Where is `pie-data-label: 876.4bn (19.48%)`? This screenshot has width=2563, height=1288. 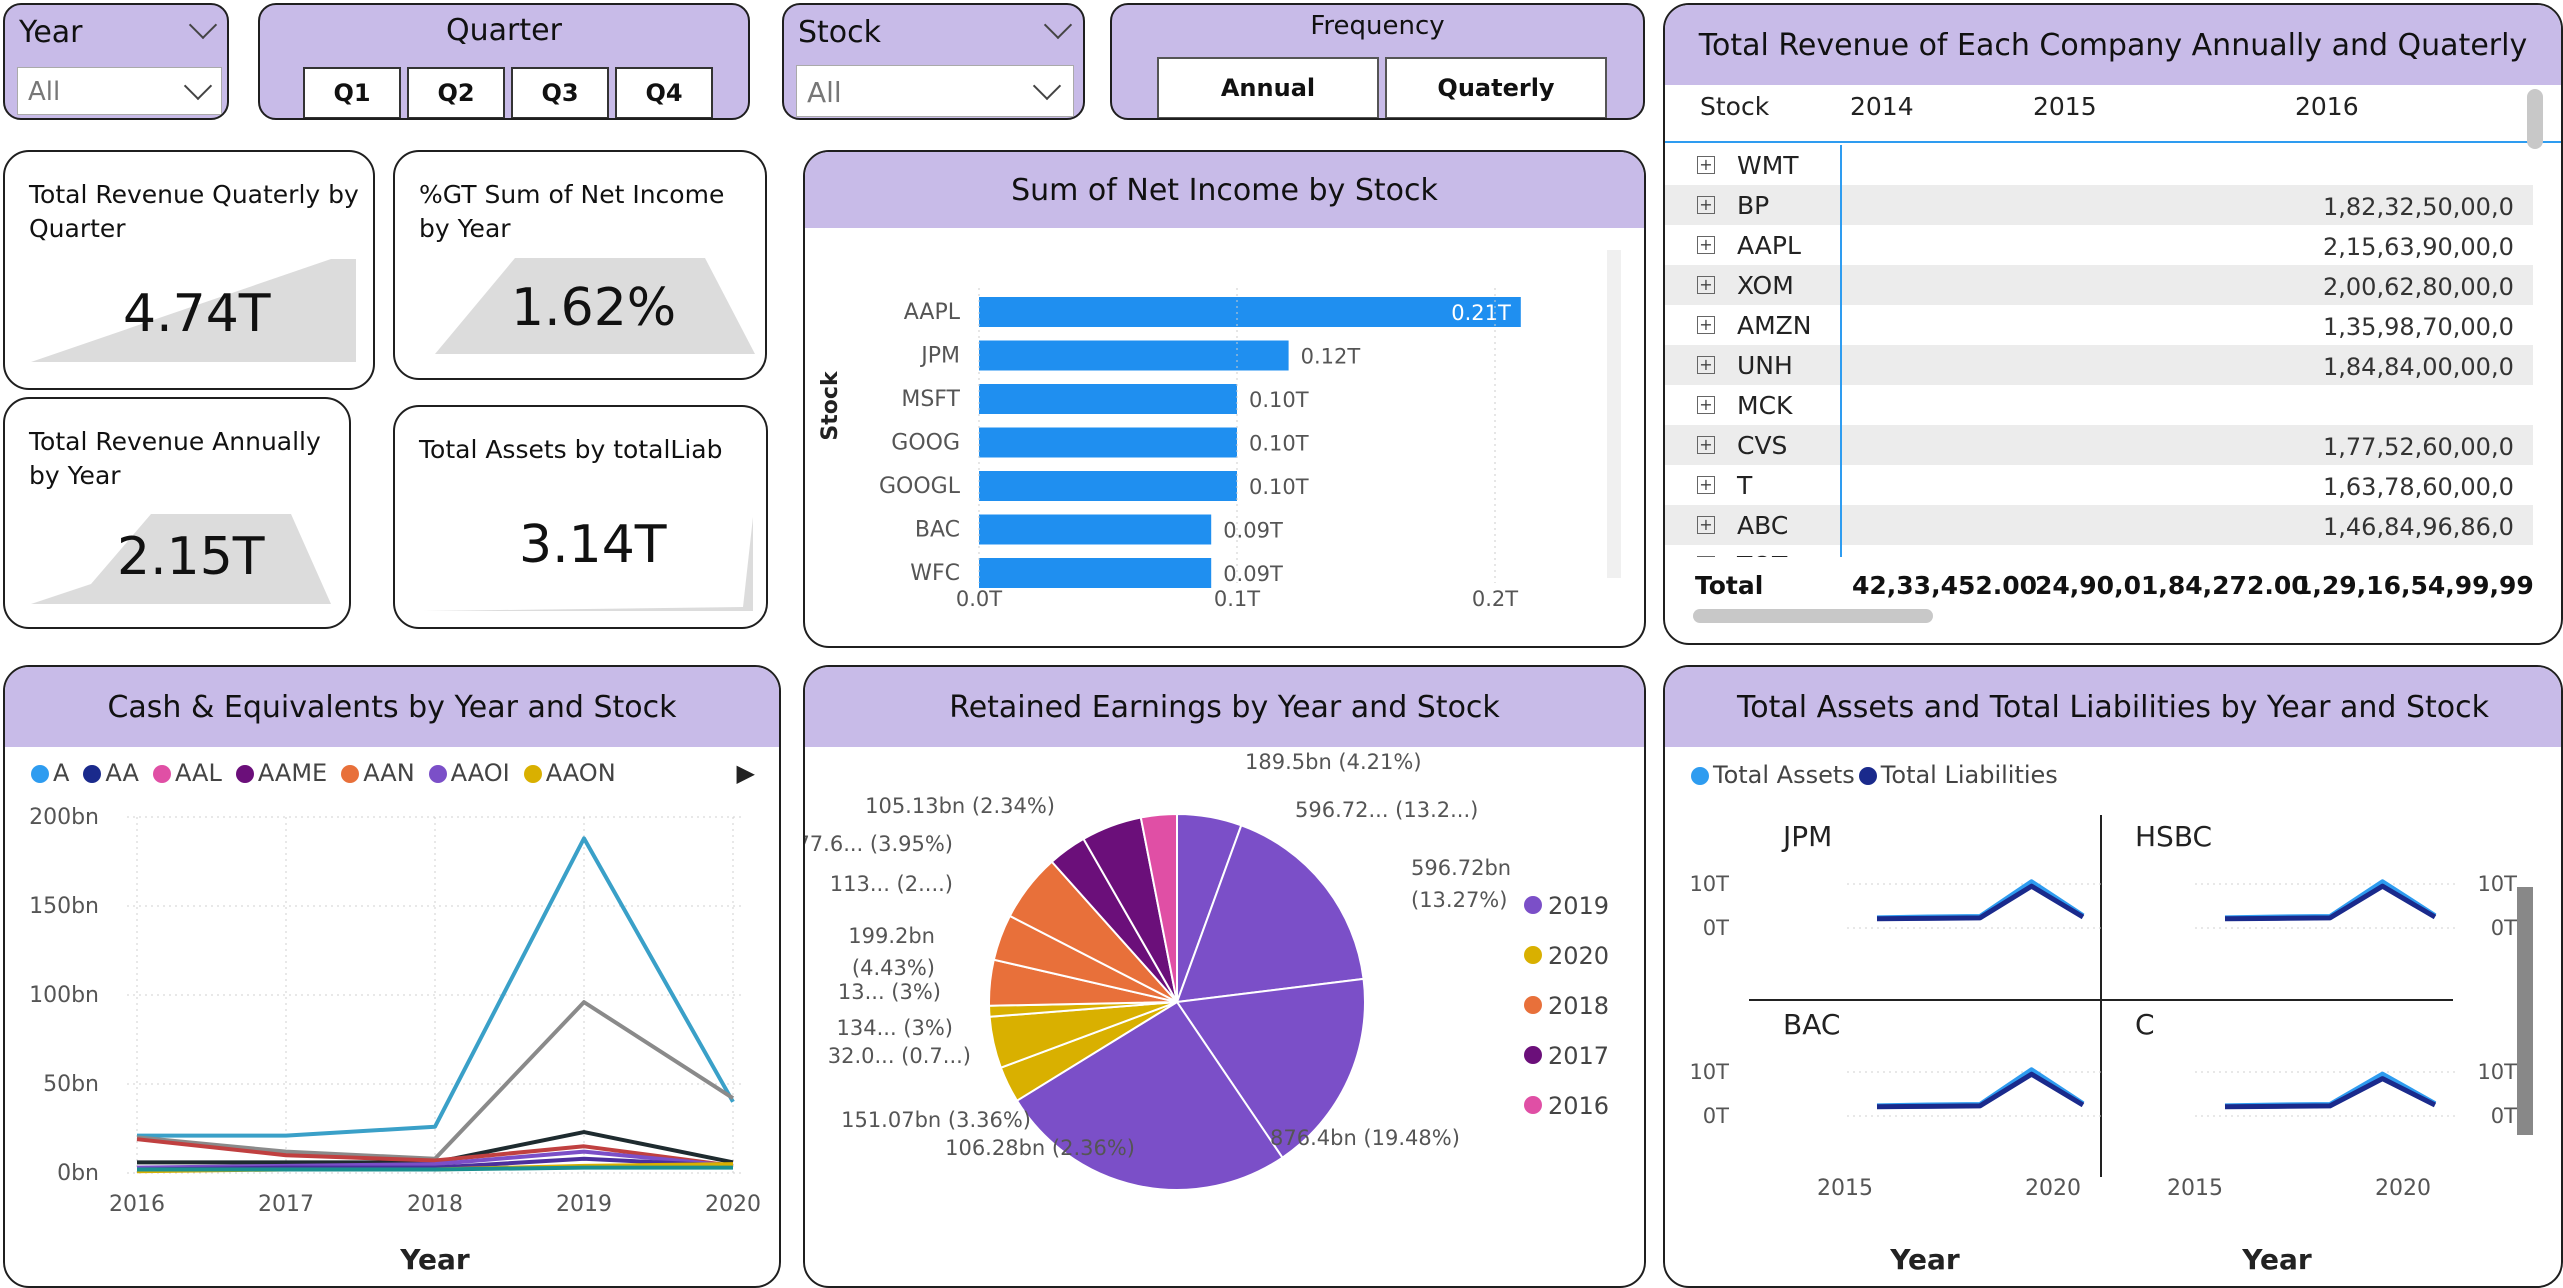
pie-data-label: 876.4bn (19.48%) is located at coordinates (1365, 1138).